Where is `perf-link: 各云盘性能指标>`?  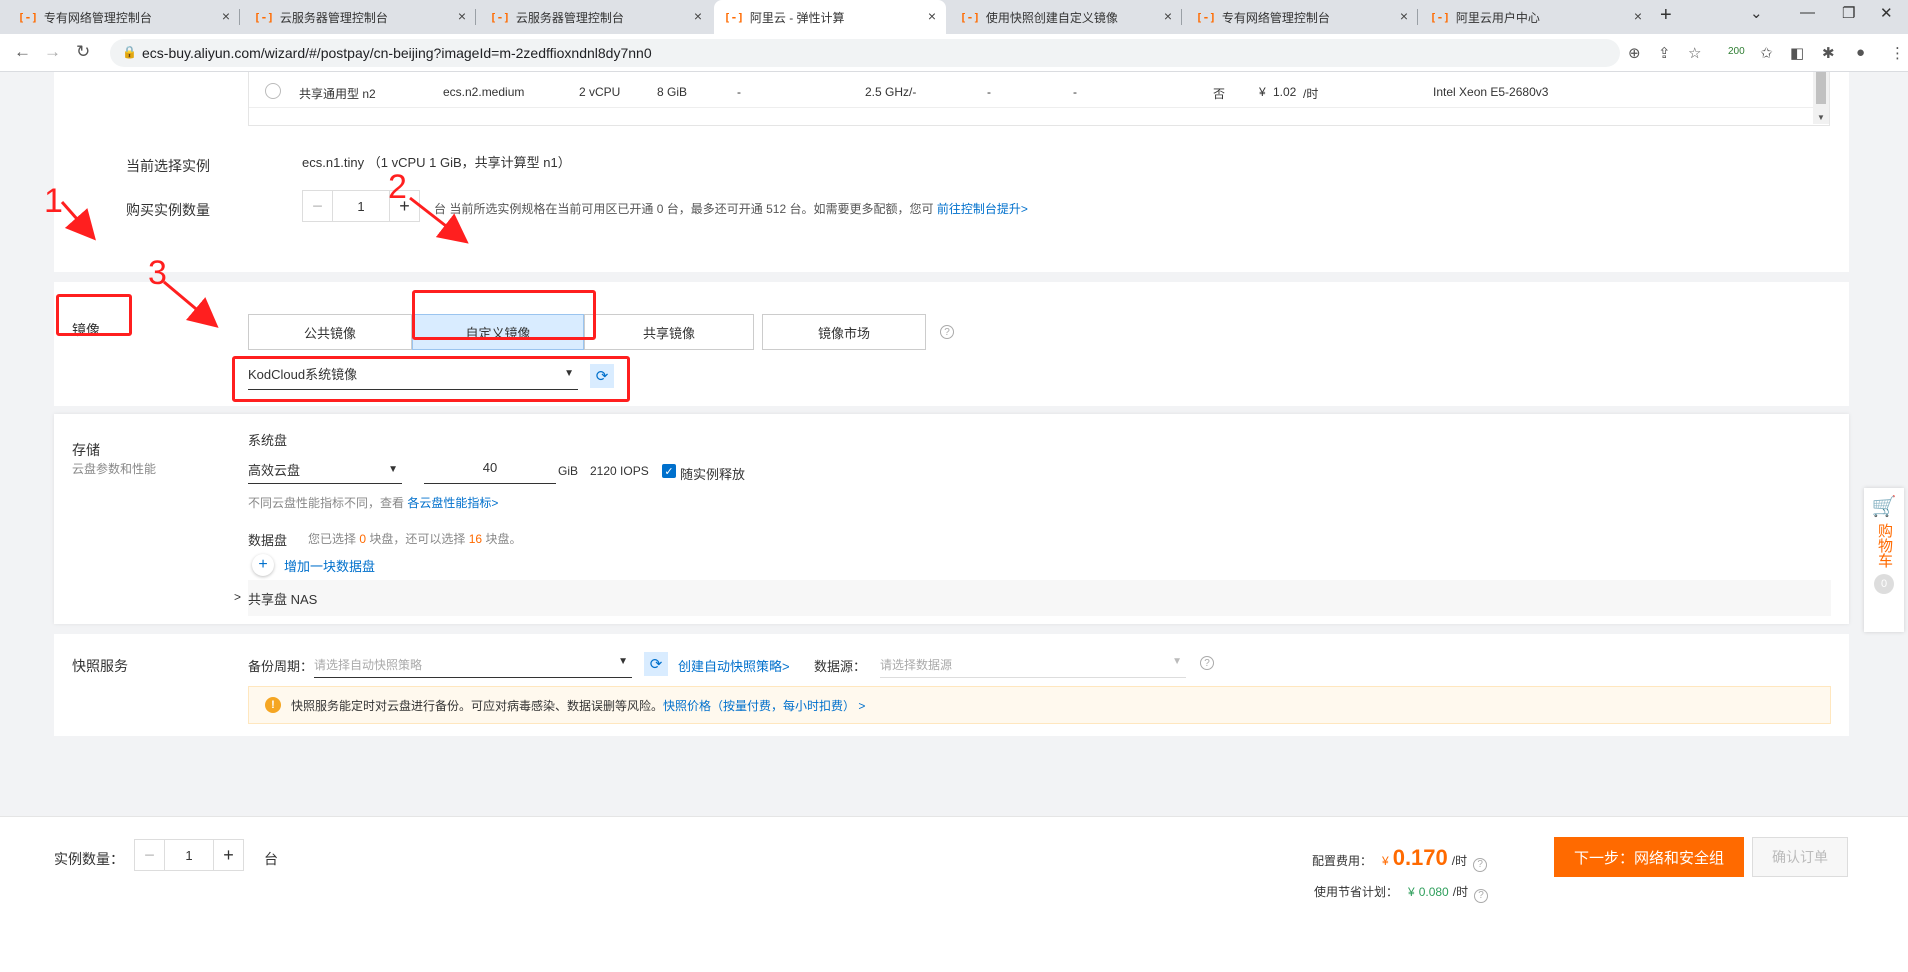 perf-link: 各云盘性能指标> is located at coordinates (452, 503).